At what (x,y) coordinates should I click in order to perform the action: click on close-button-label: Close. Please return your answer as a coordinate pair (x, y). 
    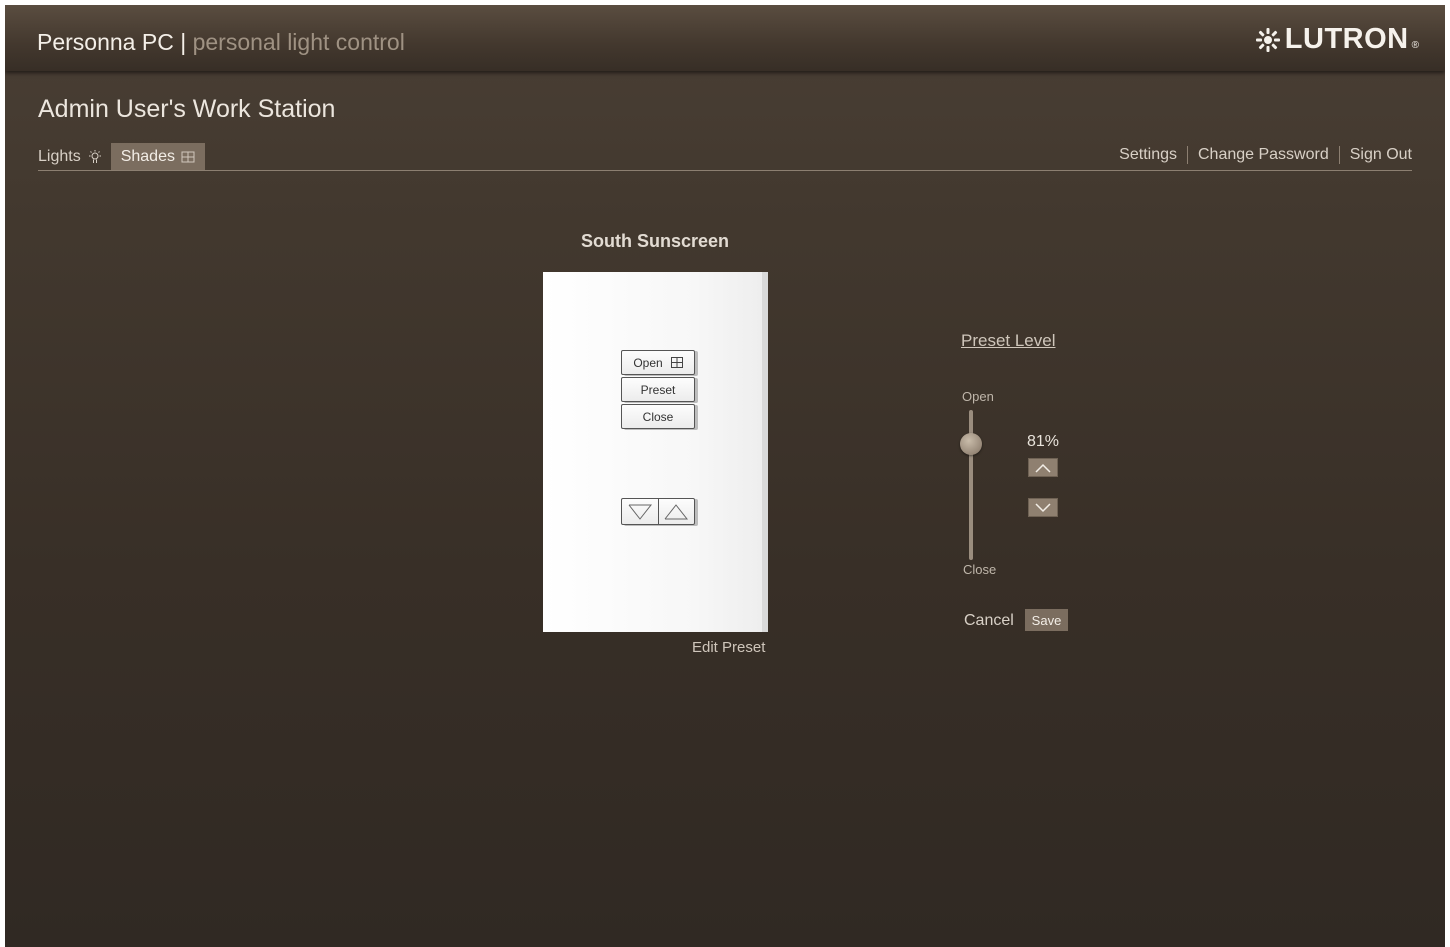
    Looking at the image, I should click on (658, 416).